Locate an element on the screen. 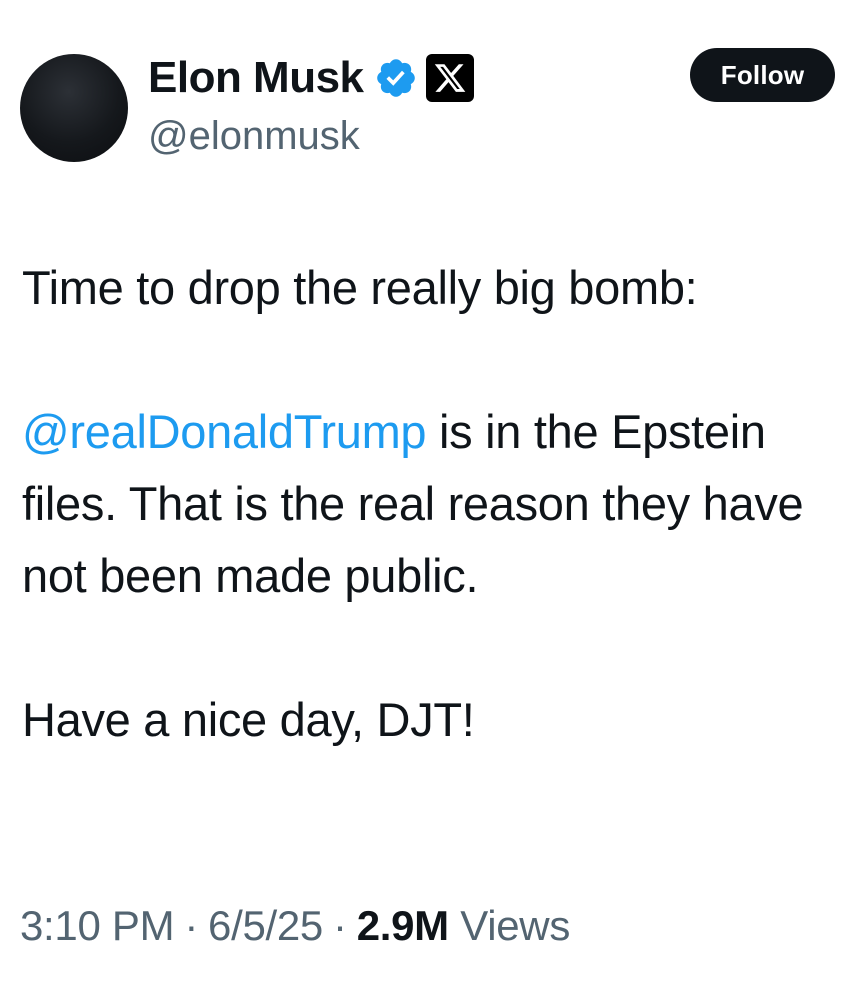 The width and height of the screenshot is (853, 1000). tweet-metadata: 3:10 PM · 6/5/25 · 2.9M Views is located at coordinates (295, 926).